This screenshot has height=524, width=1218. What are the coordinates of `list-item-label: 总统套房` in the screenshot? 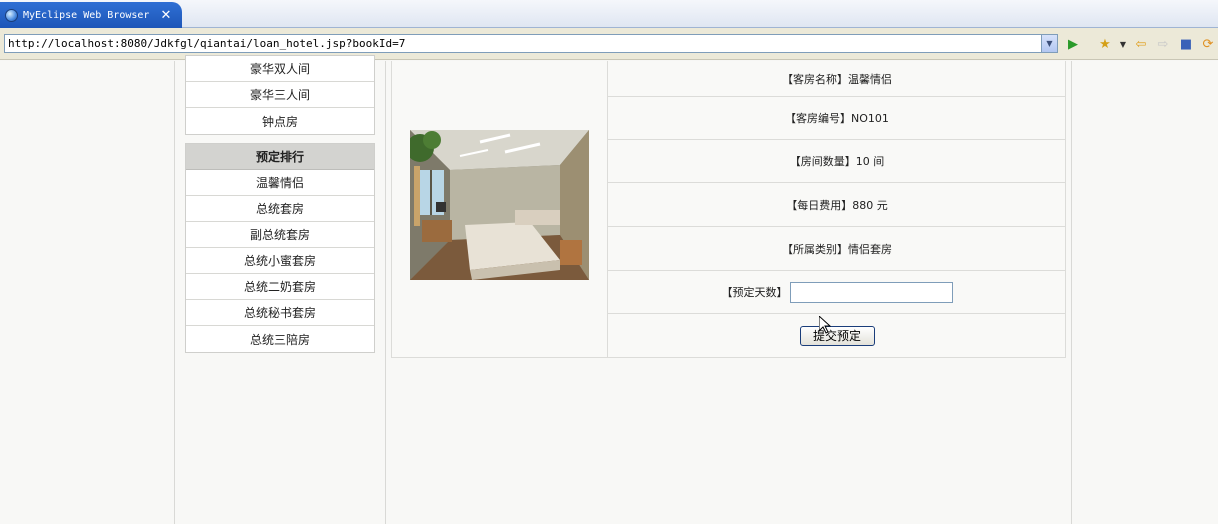 It's located at (279, 209).